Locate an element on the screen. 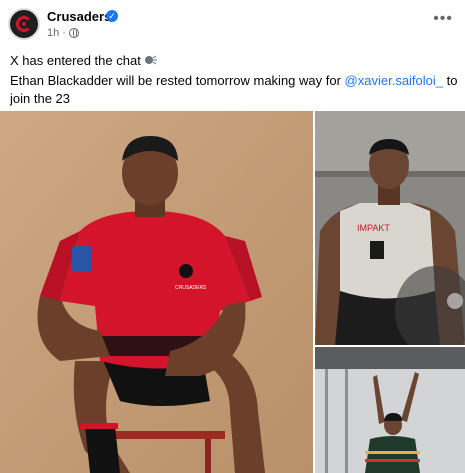 Image resolution: width=465 pixels, height=473 pixels. verified-badge-icon: ✓ is located at coordinates (112, 16).